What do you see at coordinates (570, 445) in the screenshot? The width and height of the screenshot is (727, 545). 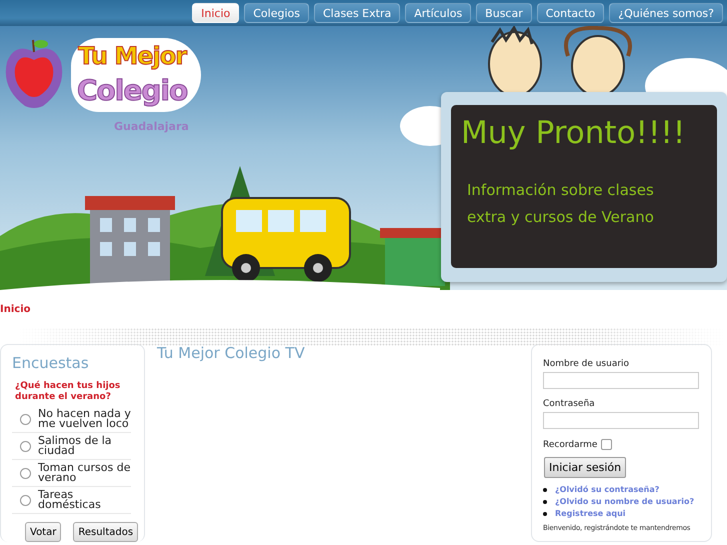 I see `checkbox-label: Recordarme` at bounding box center [570, 445].